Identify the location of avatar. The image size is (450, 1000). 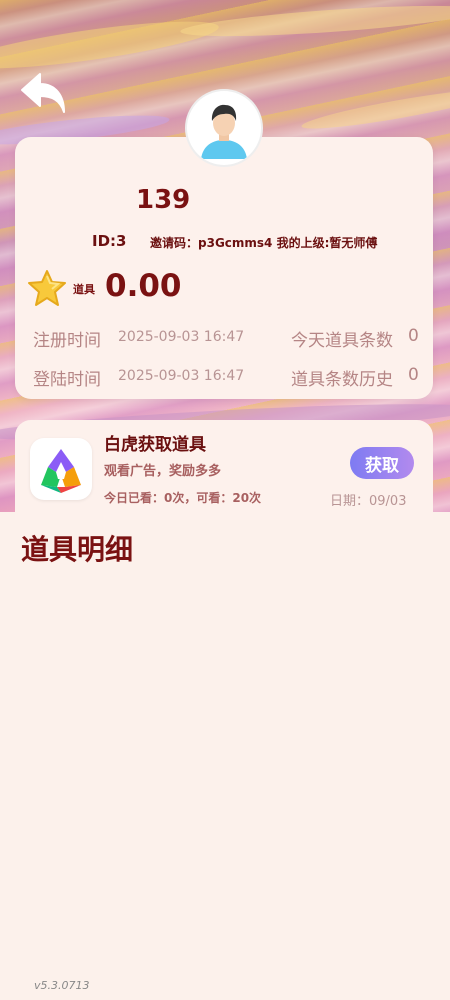
(224, 128).